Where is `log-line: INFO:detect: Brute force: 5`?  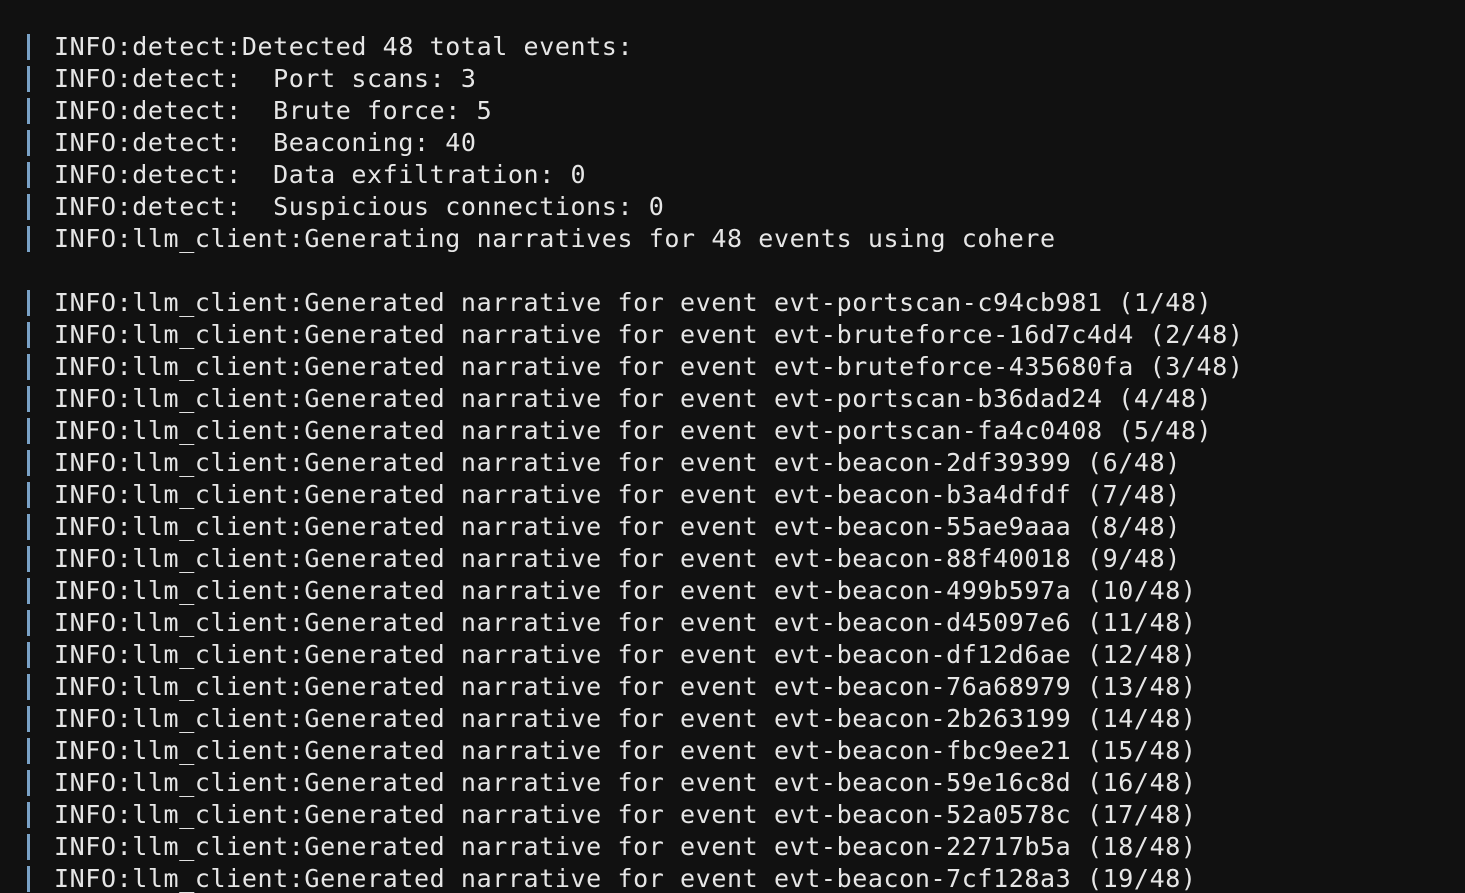
log-line: INFO:detect: Brute force: 5 is located at coordinates (732, 111).